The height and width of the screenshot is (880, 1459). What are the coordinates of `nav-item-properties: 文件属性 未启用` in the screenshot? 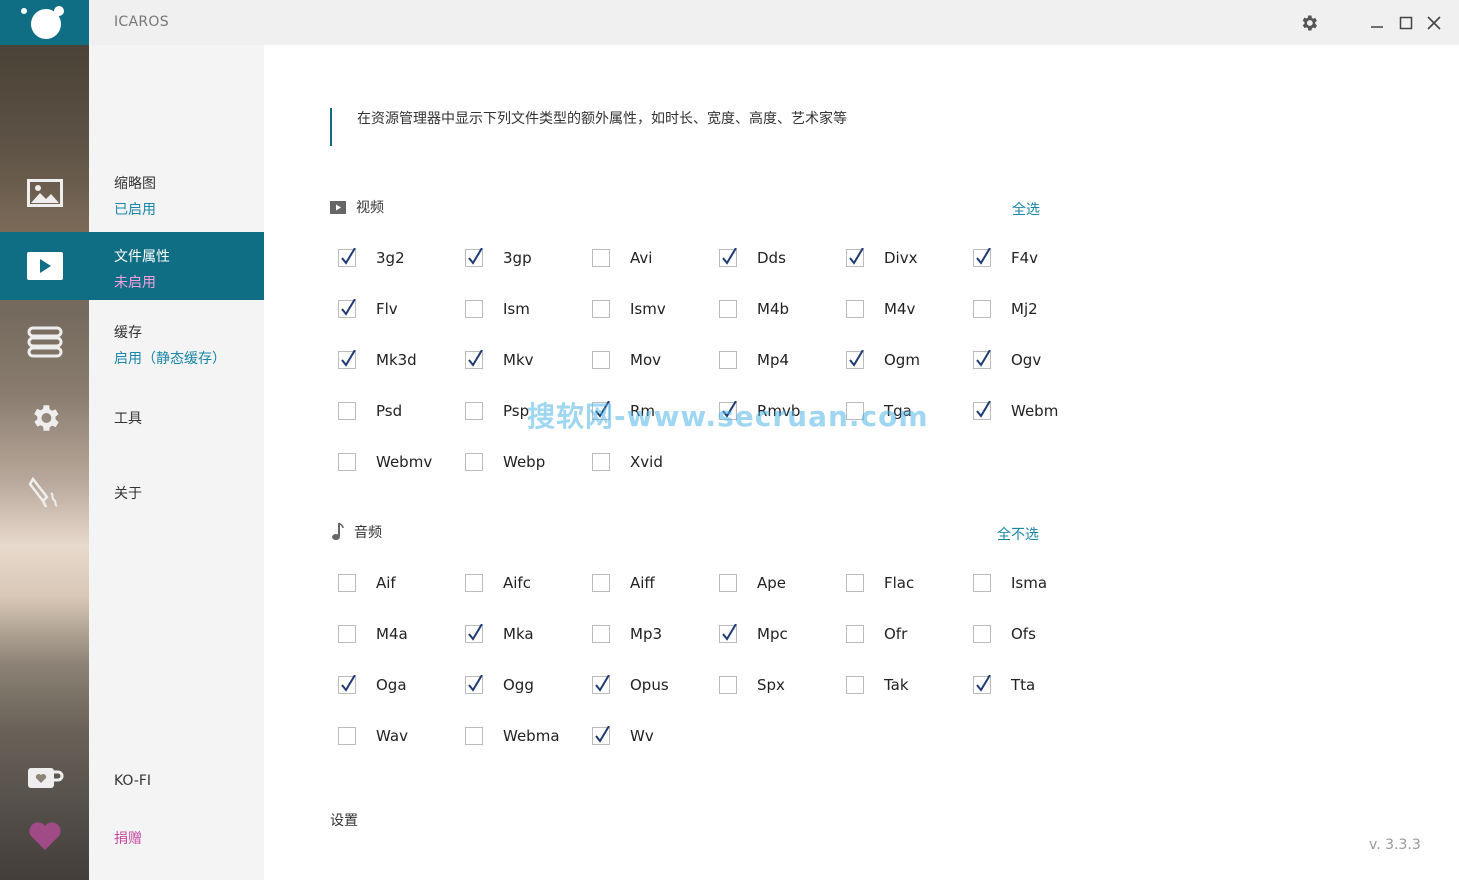 It's located at (176, 266).